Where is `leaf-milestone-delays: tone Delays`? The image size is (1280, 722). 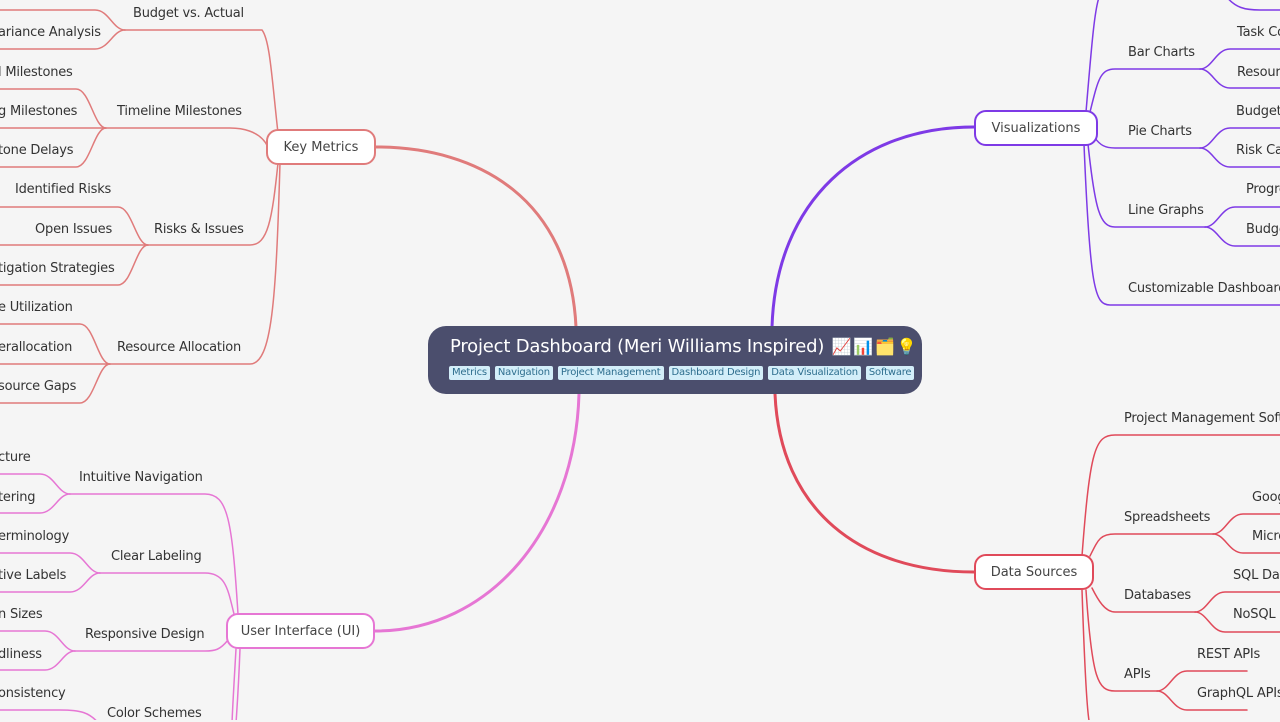 leaf-milestone-delays: tone Delays is located at coordinates (36, 151).